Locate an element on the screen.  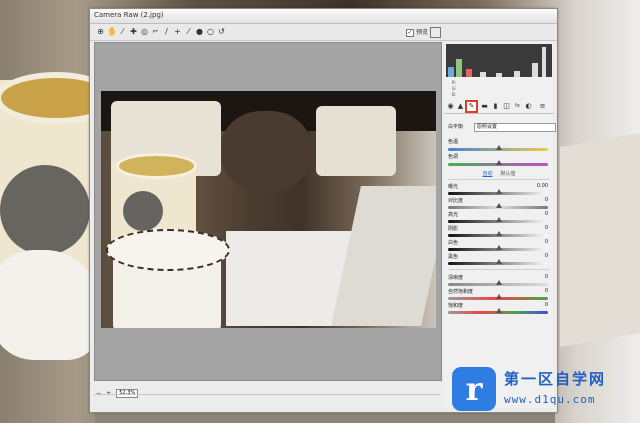
watermark-logo-icon: r is located at coordinates (474, 389).